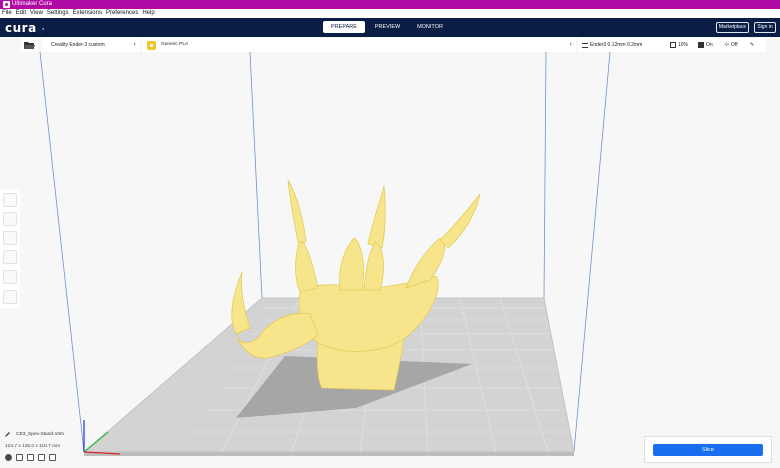  What do you see at coordinates (8, 434) in the screenshot?
I see `edit-object-icon` at bounding box center [8, 434].